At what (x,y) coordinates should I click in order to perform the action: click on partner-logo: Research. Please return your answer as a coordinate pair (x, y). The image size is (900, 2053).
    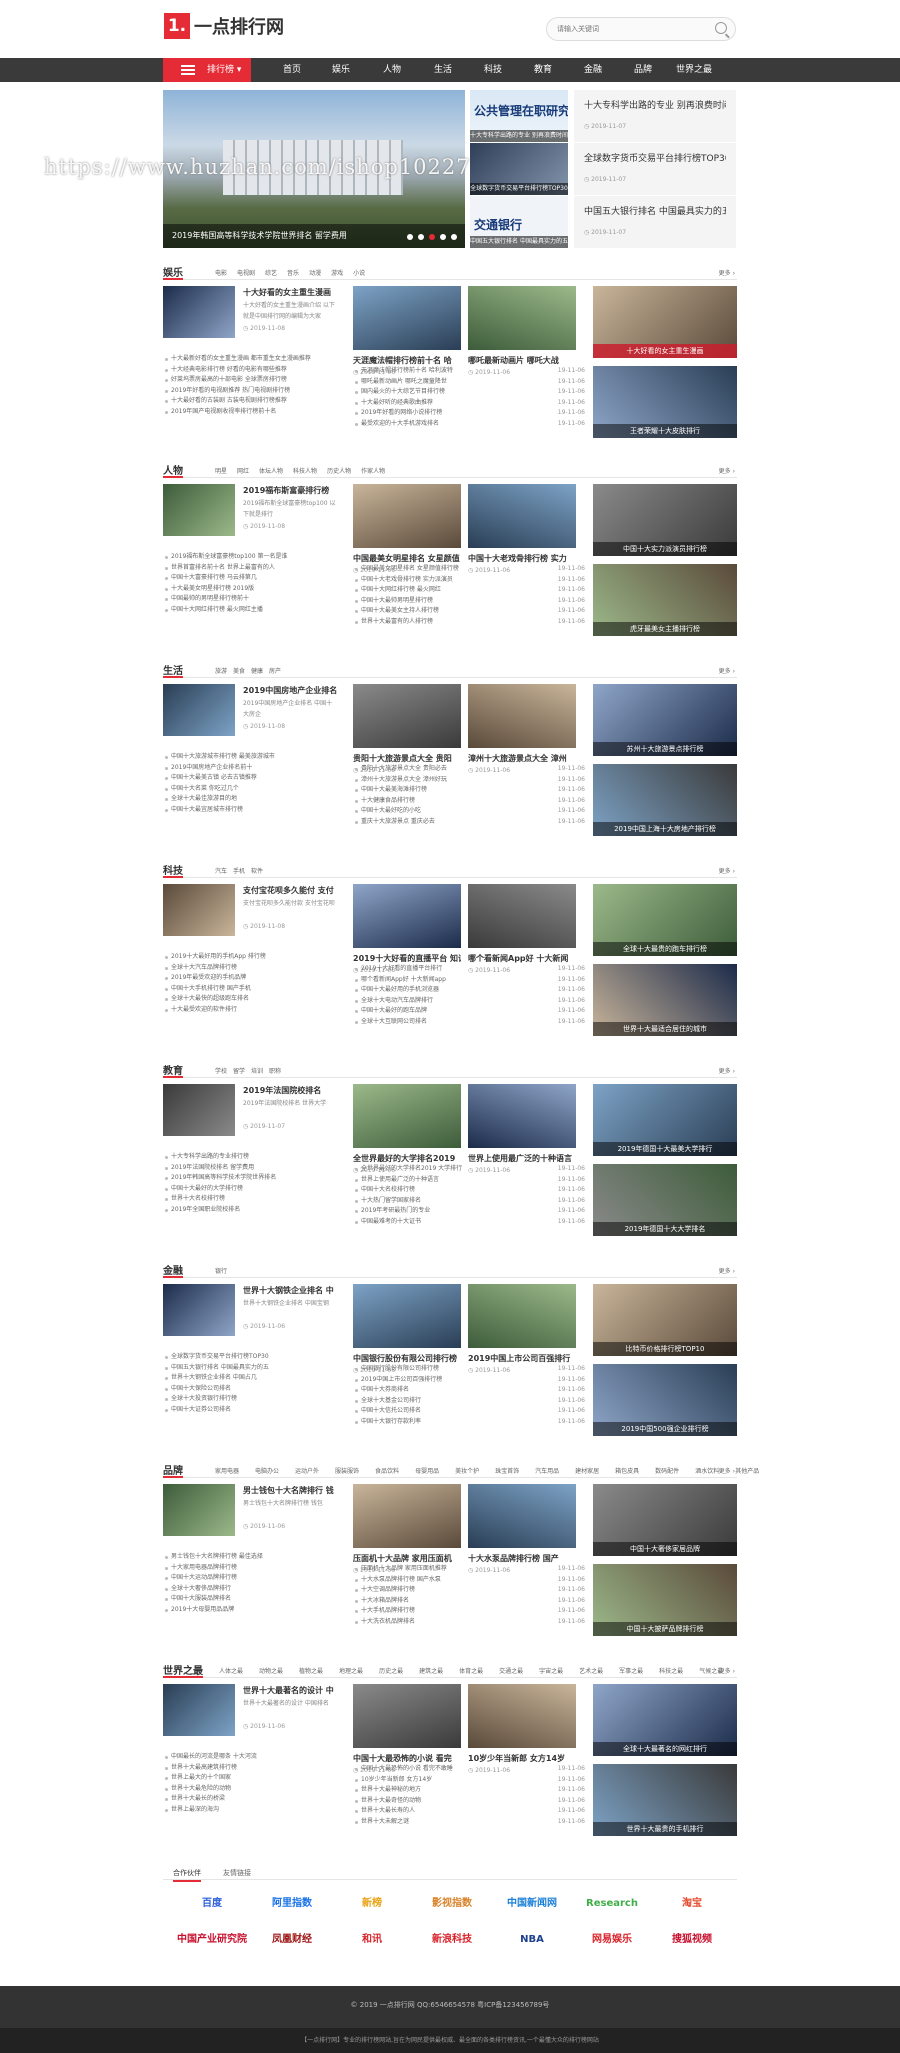
    Looking at the image, I should click on (612, 1904).